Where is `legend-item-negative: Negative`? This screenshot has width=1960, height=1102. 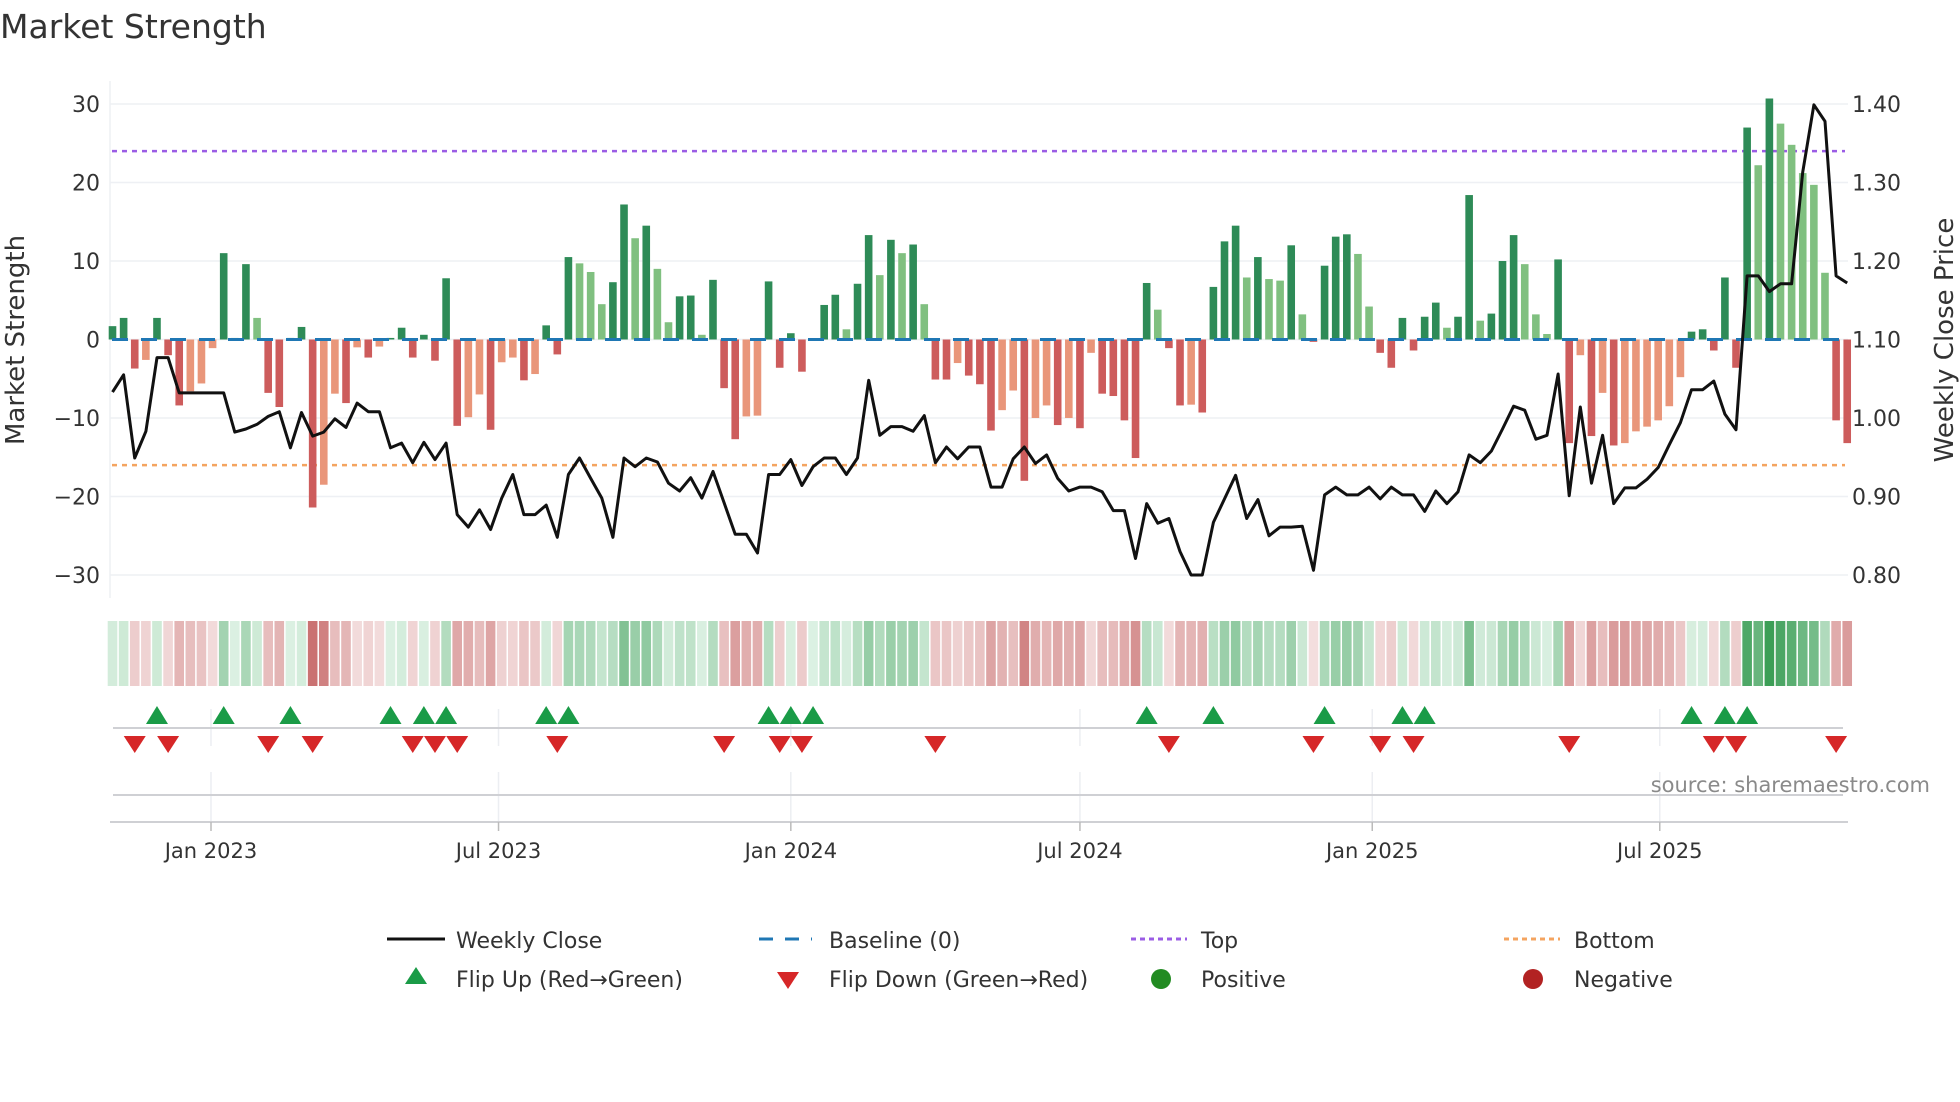 legend-item-negative: Negative is located at coordinates (1598, 980).